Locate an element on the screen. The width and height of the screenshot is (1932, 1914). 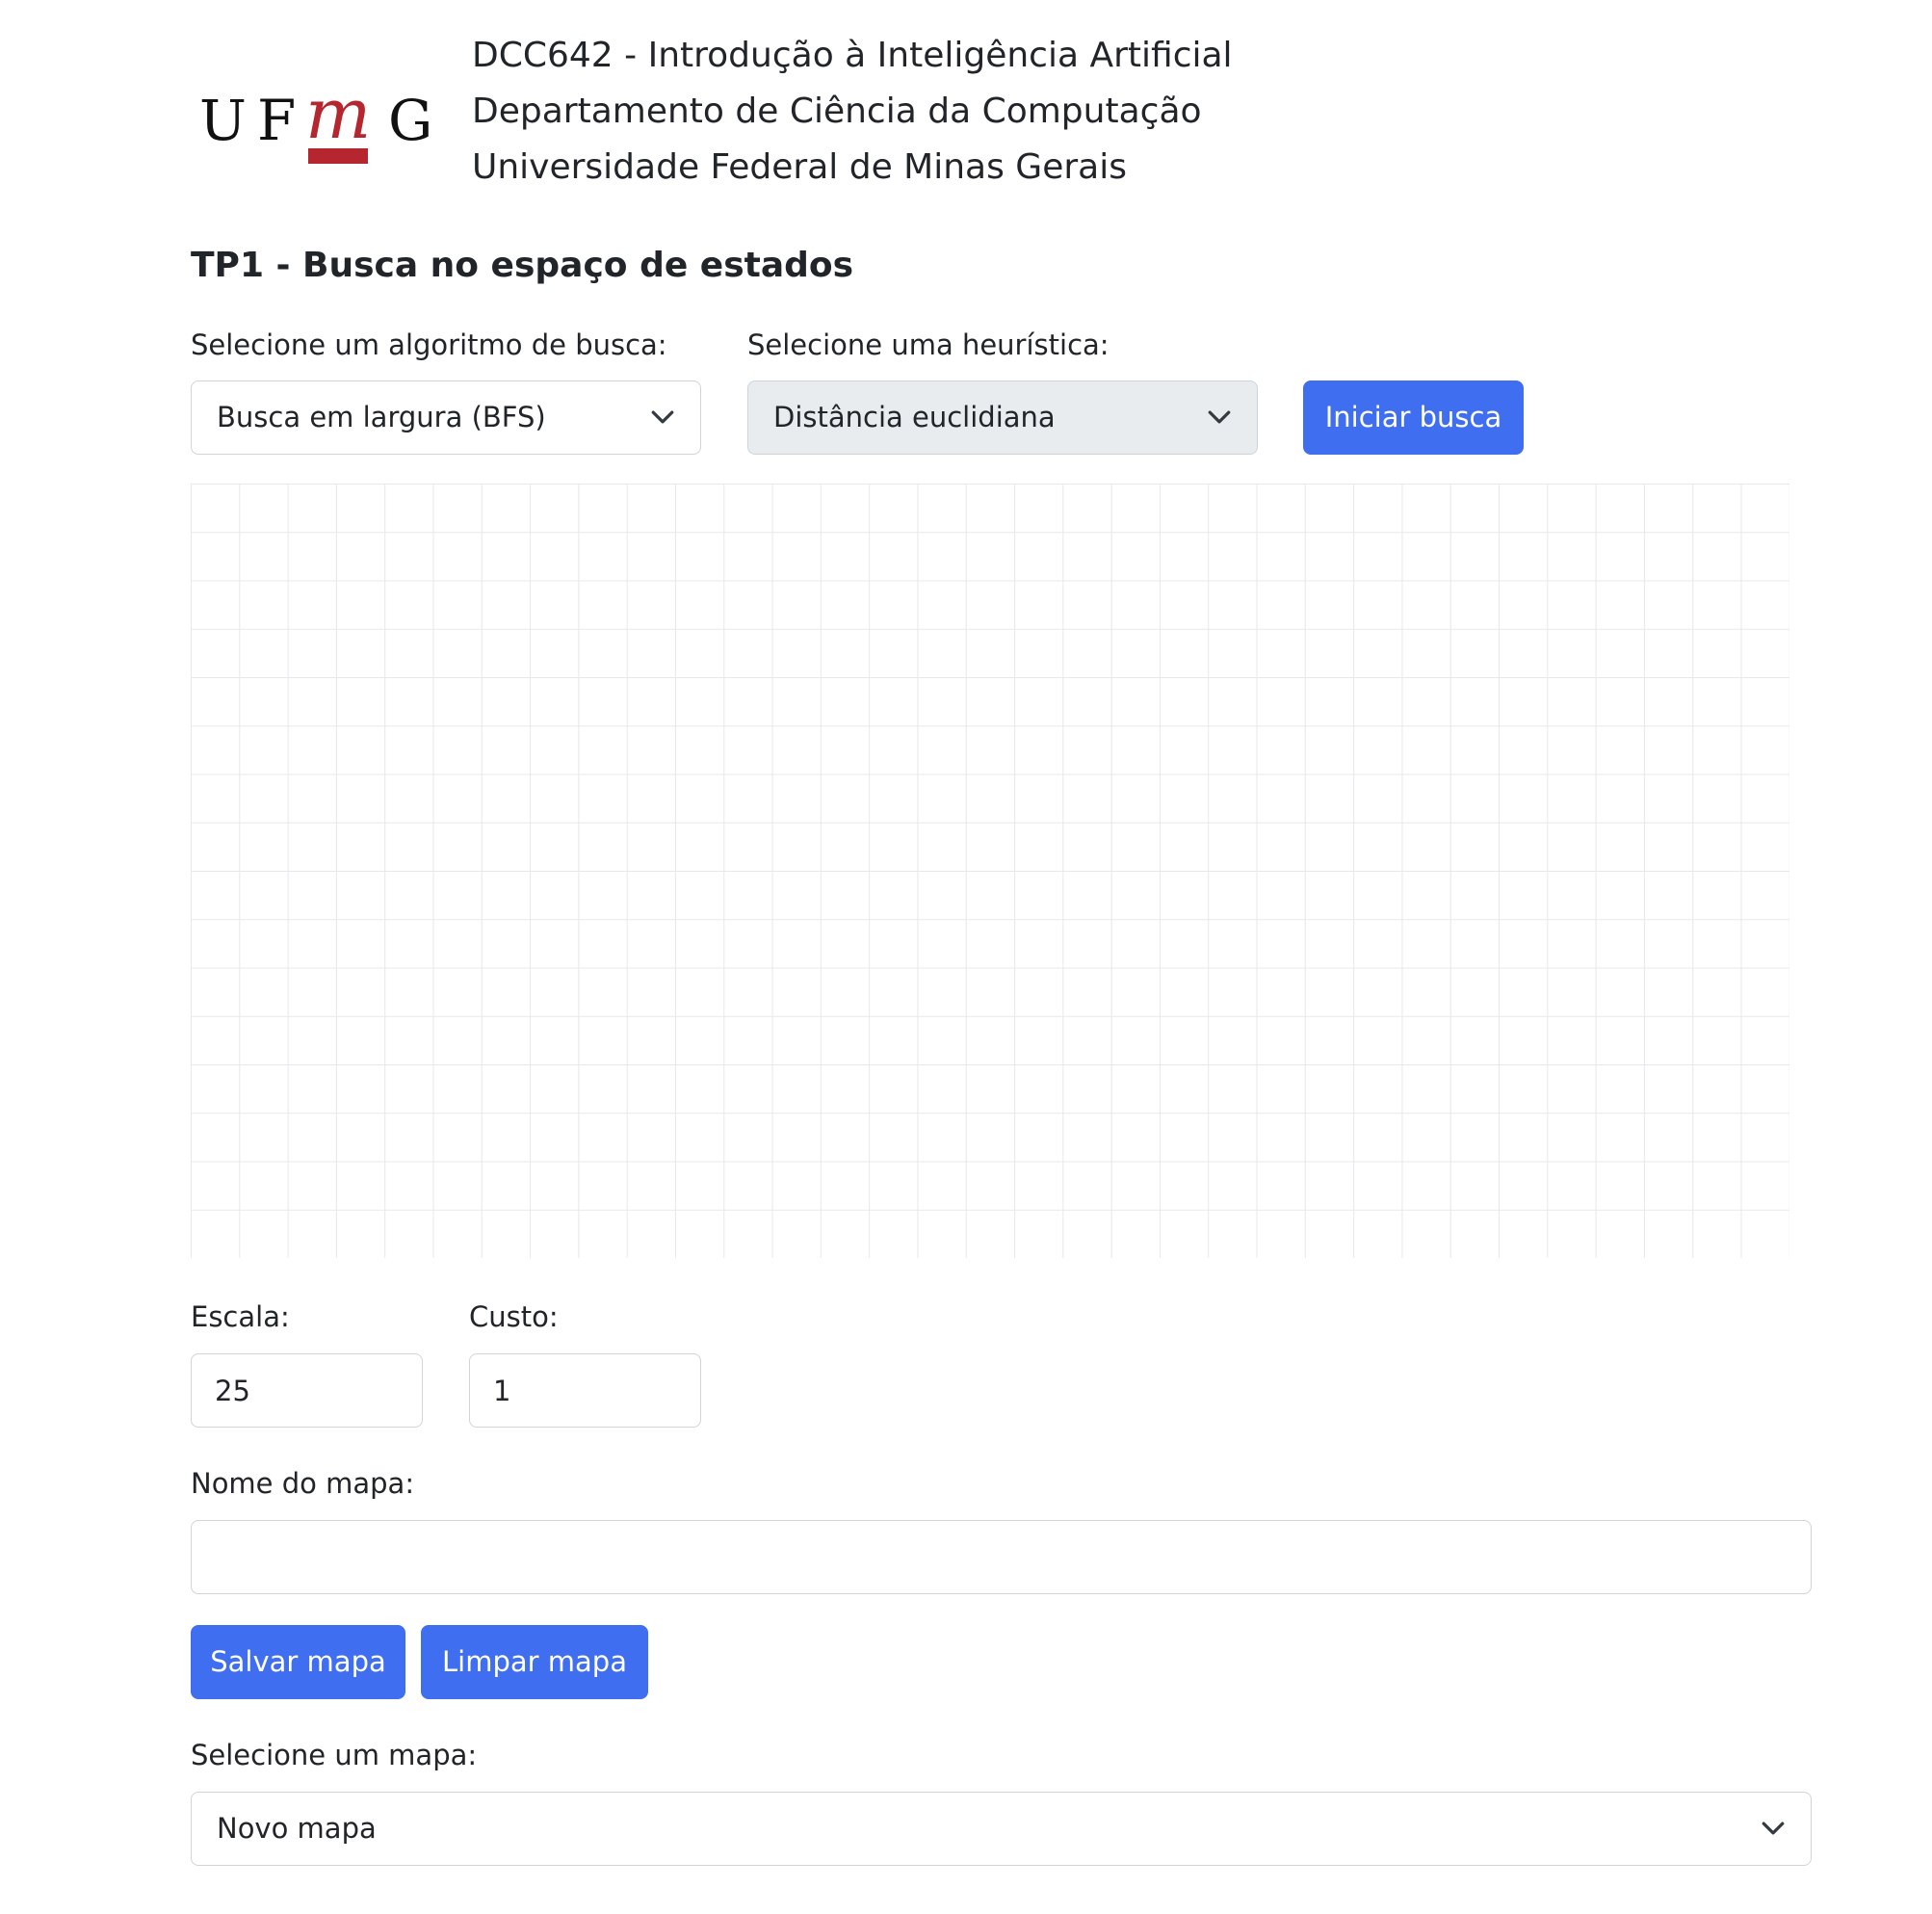
department-name: Departamento de Ciência da Computação is located at coordinates (837, 111).